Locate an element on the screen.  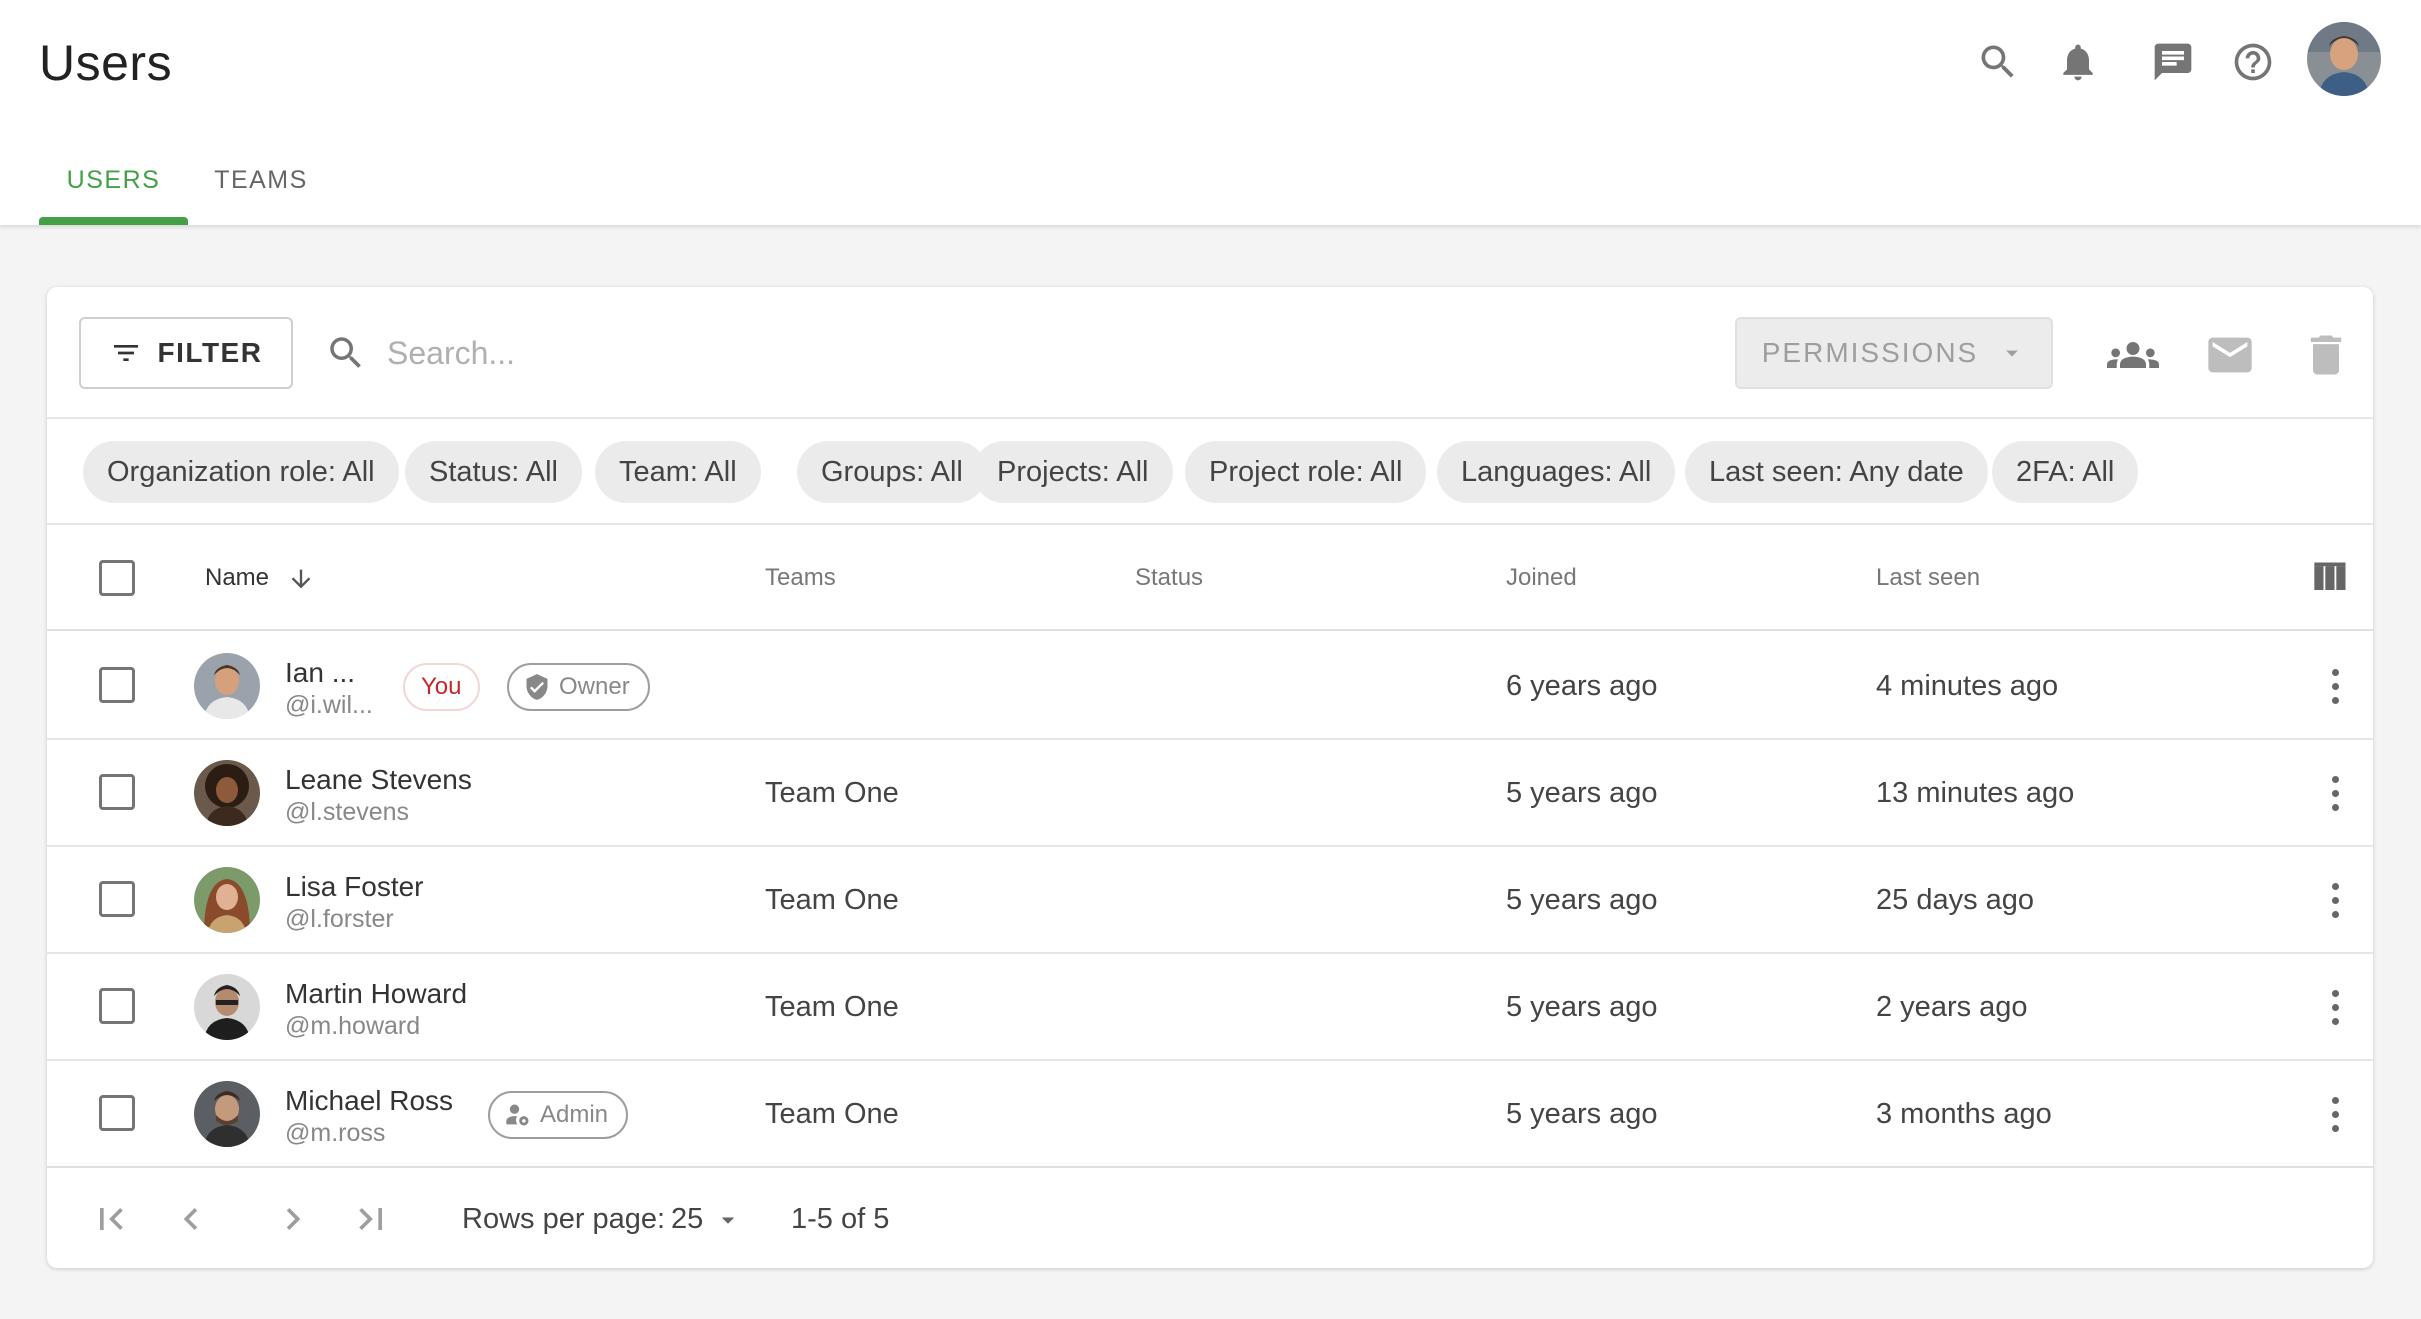
trash-icon is located at coordinates (2326, 355).